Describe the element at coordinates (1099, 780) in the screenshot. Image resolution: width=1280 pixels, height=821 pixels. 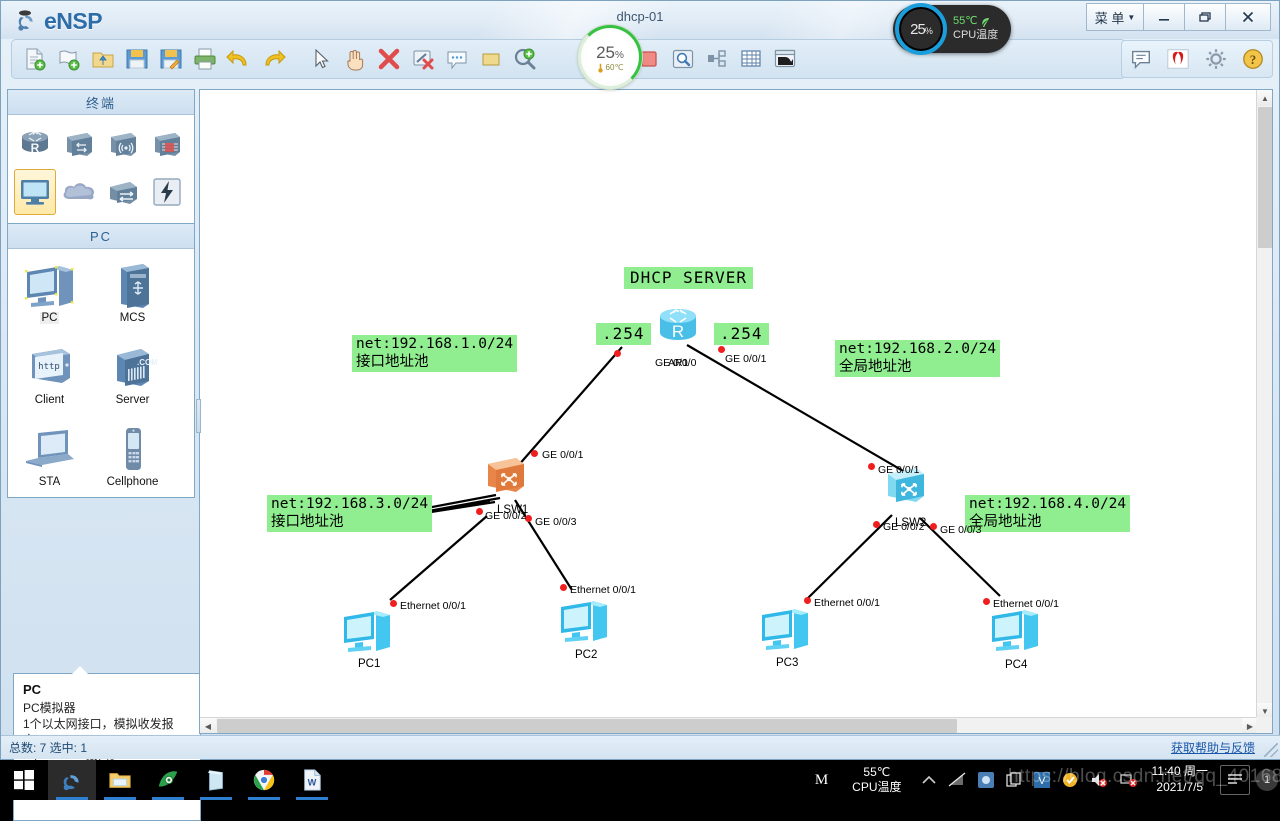
I see `tray-volume-muted-icon` at that location.